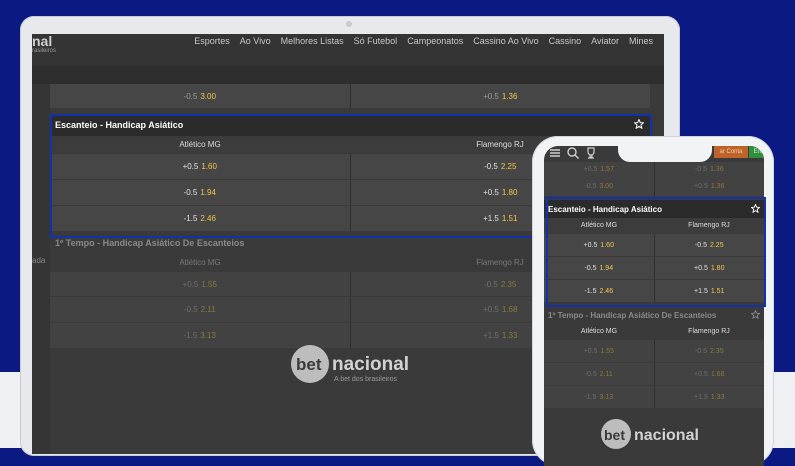  I want to click on nav-item-cassino: Cassino, so click(565, 41).